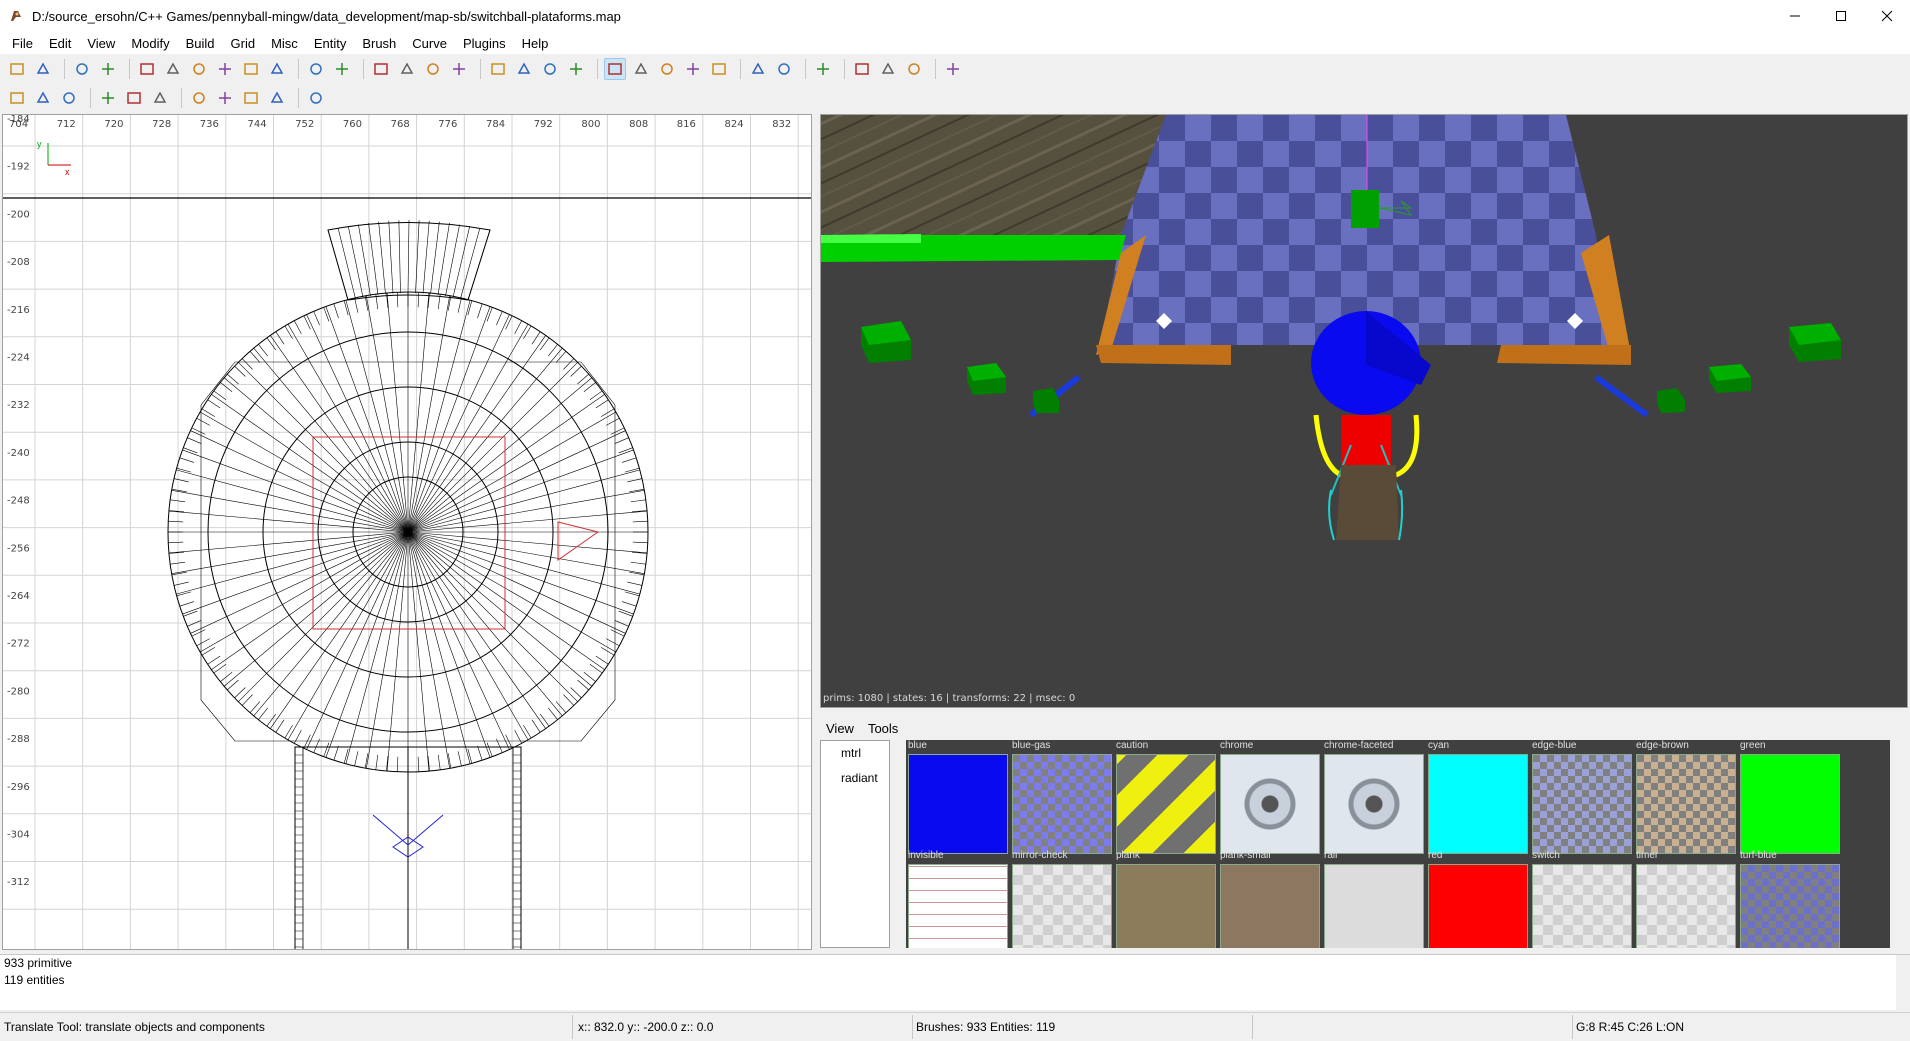 The width and height of the screenshot is (1910, 1041). I want to click on csg-merge-button, so click(342, 69).